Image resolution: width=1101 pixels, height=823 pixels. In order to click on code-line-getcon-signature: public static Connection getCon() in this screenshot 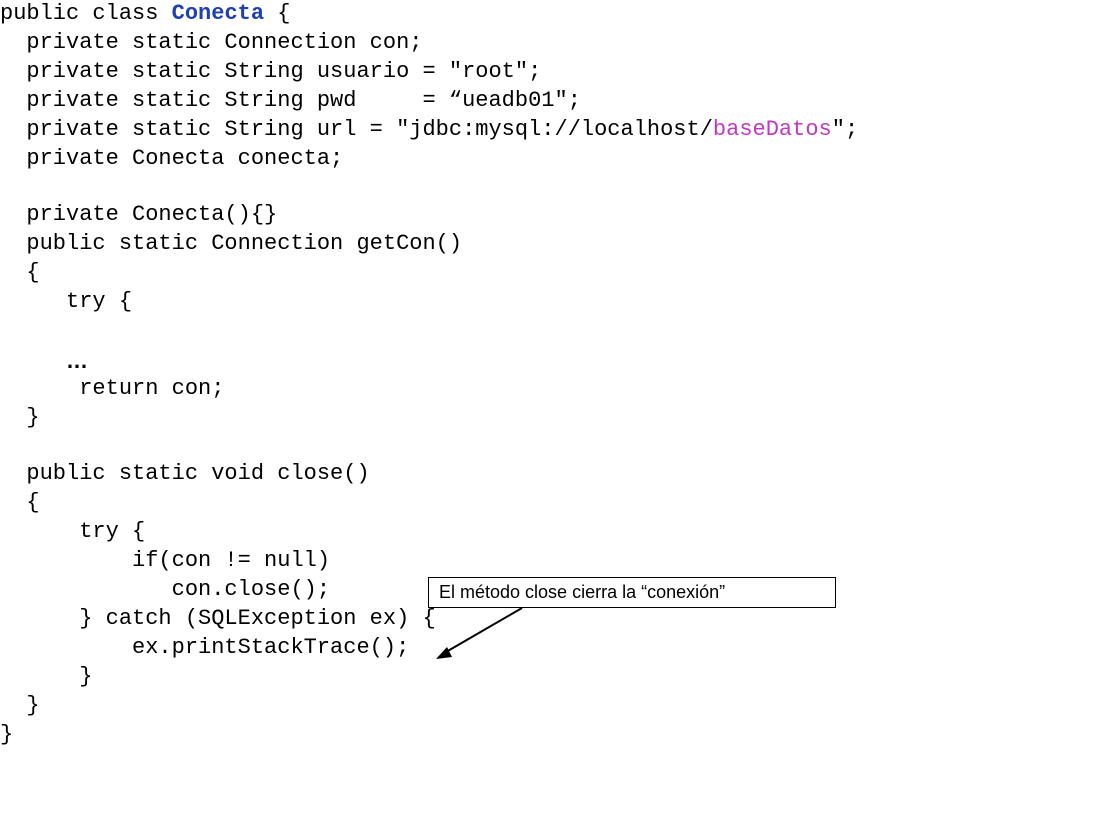, I will do `click(231, 243)`.